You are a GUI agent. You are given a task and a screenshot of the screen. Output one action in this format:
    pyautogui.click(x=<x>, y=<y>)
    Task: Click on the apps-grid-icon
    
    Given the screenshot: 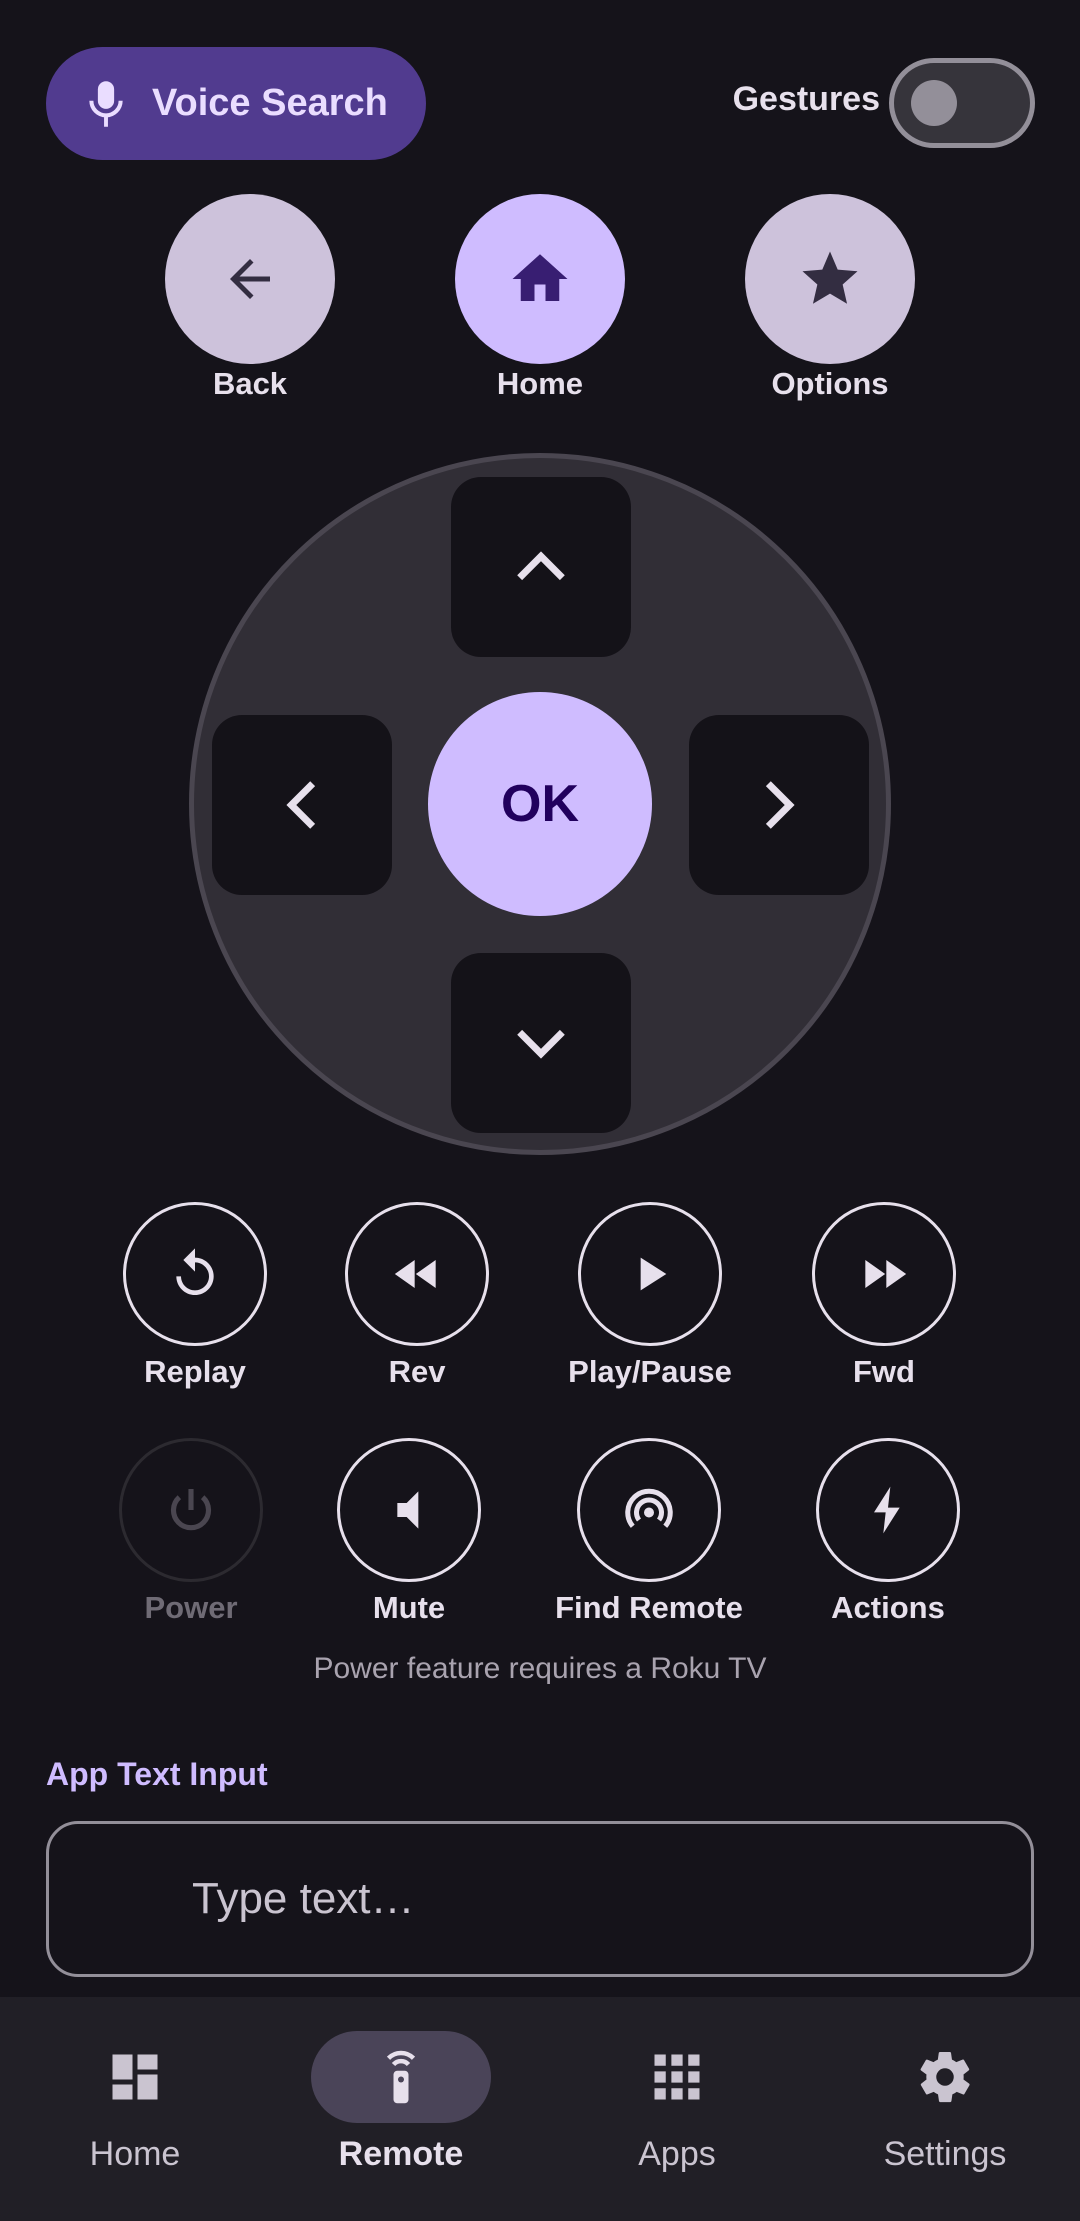 What is the action you would take?
    pyautogui.click(x=677, y=2077)
    